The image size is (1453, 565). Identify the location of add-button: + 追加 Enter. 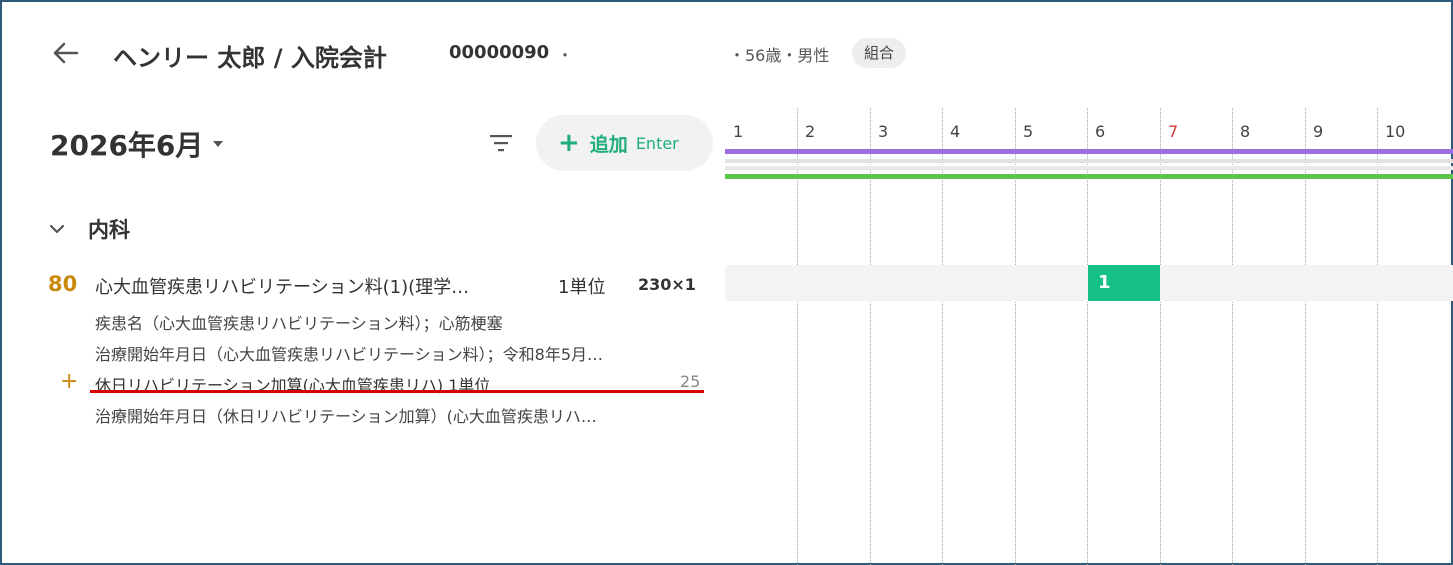
(624, 143).